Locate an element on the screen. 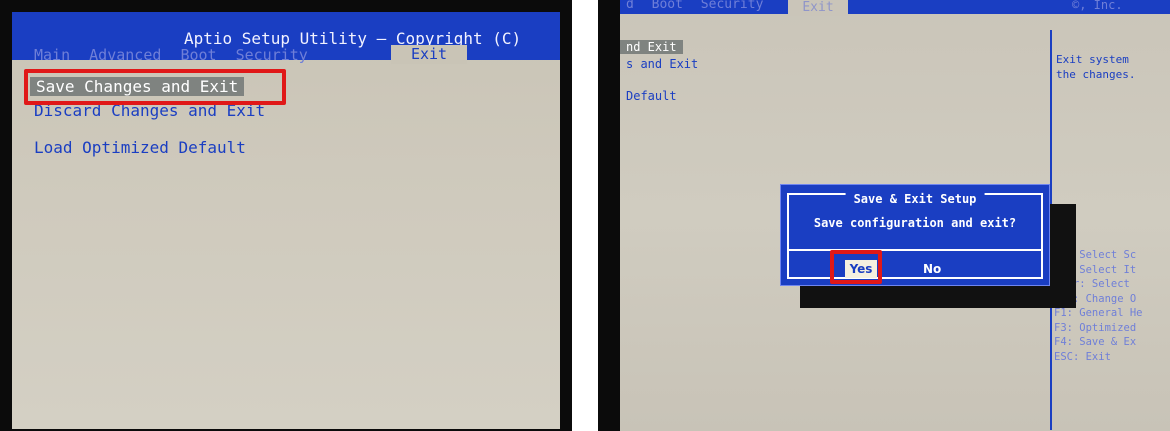 This screenshot has width=1170, height=431. tab-partial: d is located at coordinates (630, 6).